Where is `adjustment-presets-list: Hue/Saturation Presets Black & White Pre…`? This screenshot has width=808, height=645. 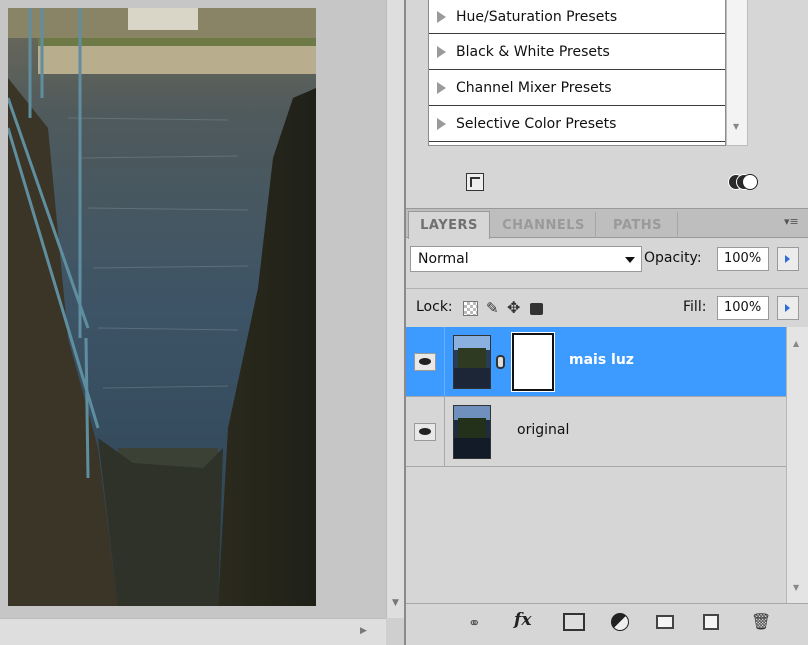
adjustment-presets-list: Hue/Saturation Presets Black & White Pre… is located at coordinates (577, 73).